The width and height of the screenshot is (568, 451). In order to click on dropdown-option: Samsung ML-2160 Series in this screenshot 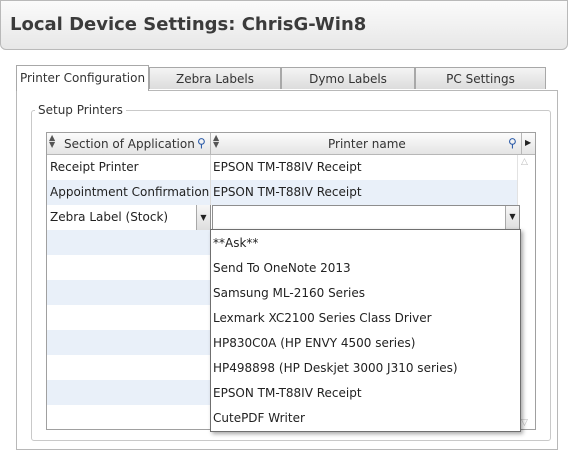, I will do `click(289, 293)`.